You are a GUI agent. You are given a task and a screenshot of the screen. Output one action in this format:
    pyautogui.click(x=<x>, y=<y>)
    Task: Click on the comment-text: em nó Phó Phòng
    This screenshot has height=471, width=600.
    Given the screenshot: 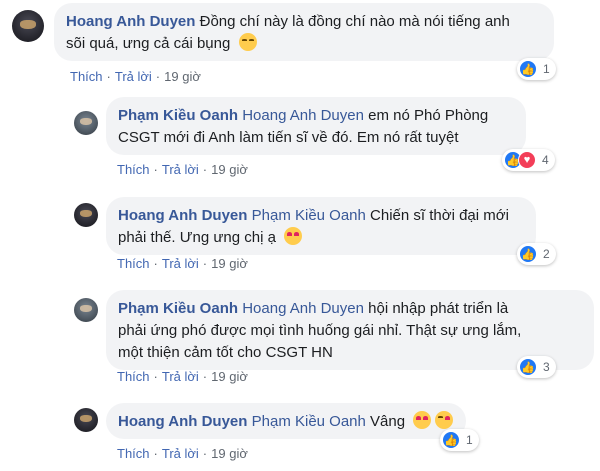 What is the action you would take?
    pyautogui.click(x=428, y=115)
    